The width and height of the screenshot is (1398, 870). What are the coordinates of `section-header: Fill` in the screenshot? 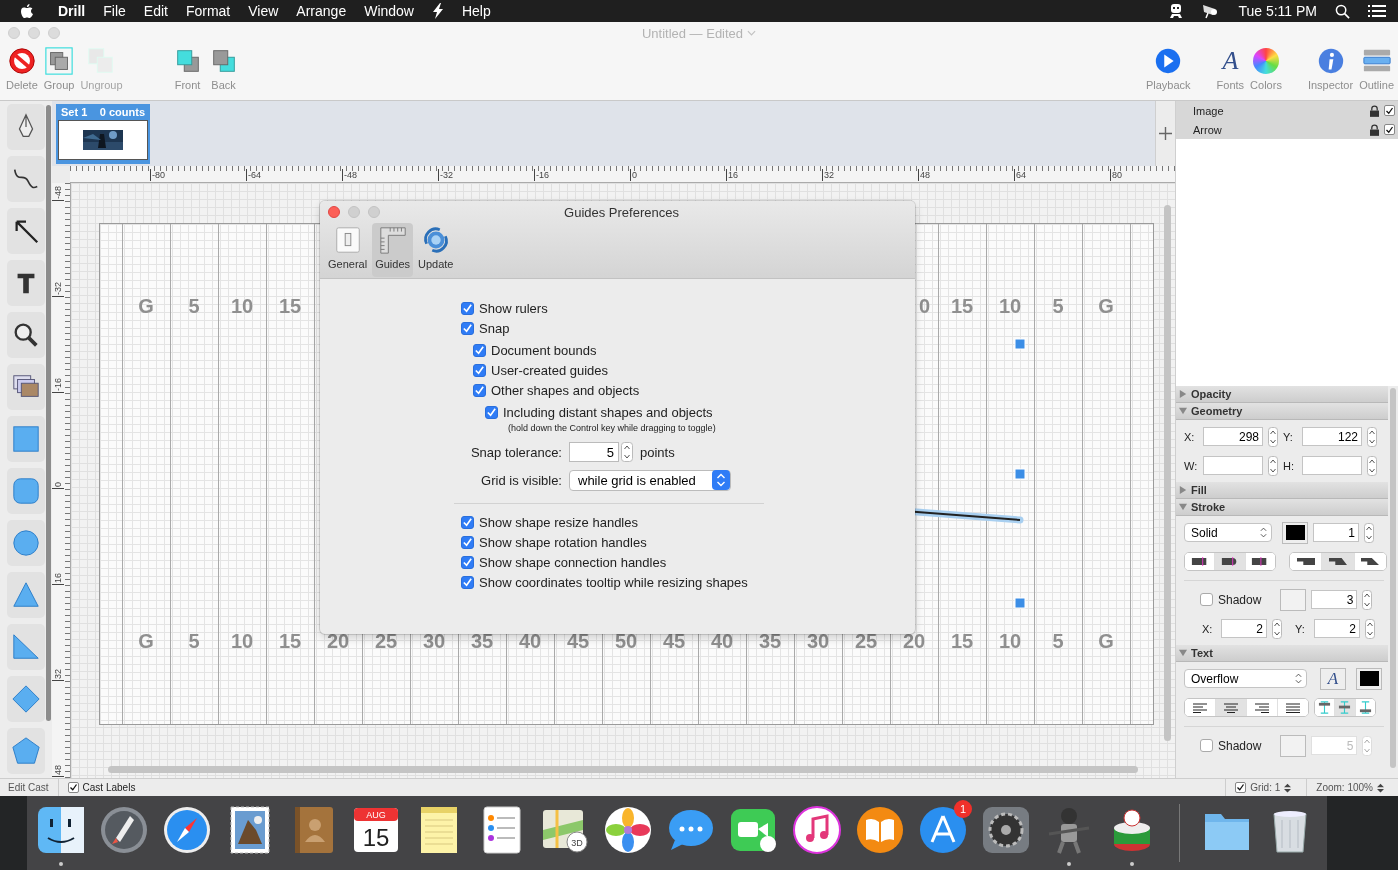 It's located at (1282, 490).